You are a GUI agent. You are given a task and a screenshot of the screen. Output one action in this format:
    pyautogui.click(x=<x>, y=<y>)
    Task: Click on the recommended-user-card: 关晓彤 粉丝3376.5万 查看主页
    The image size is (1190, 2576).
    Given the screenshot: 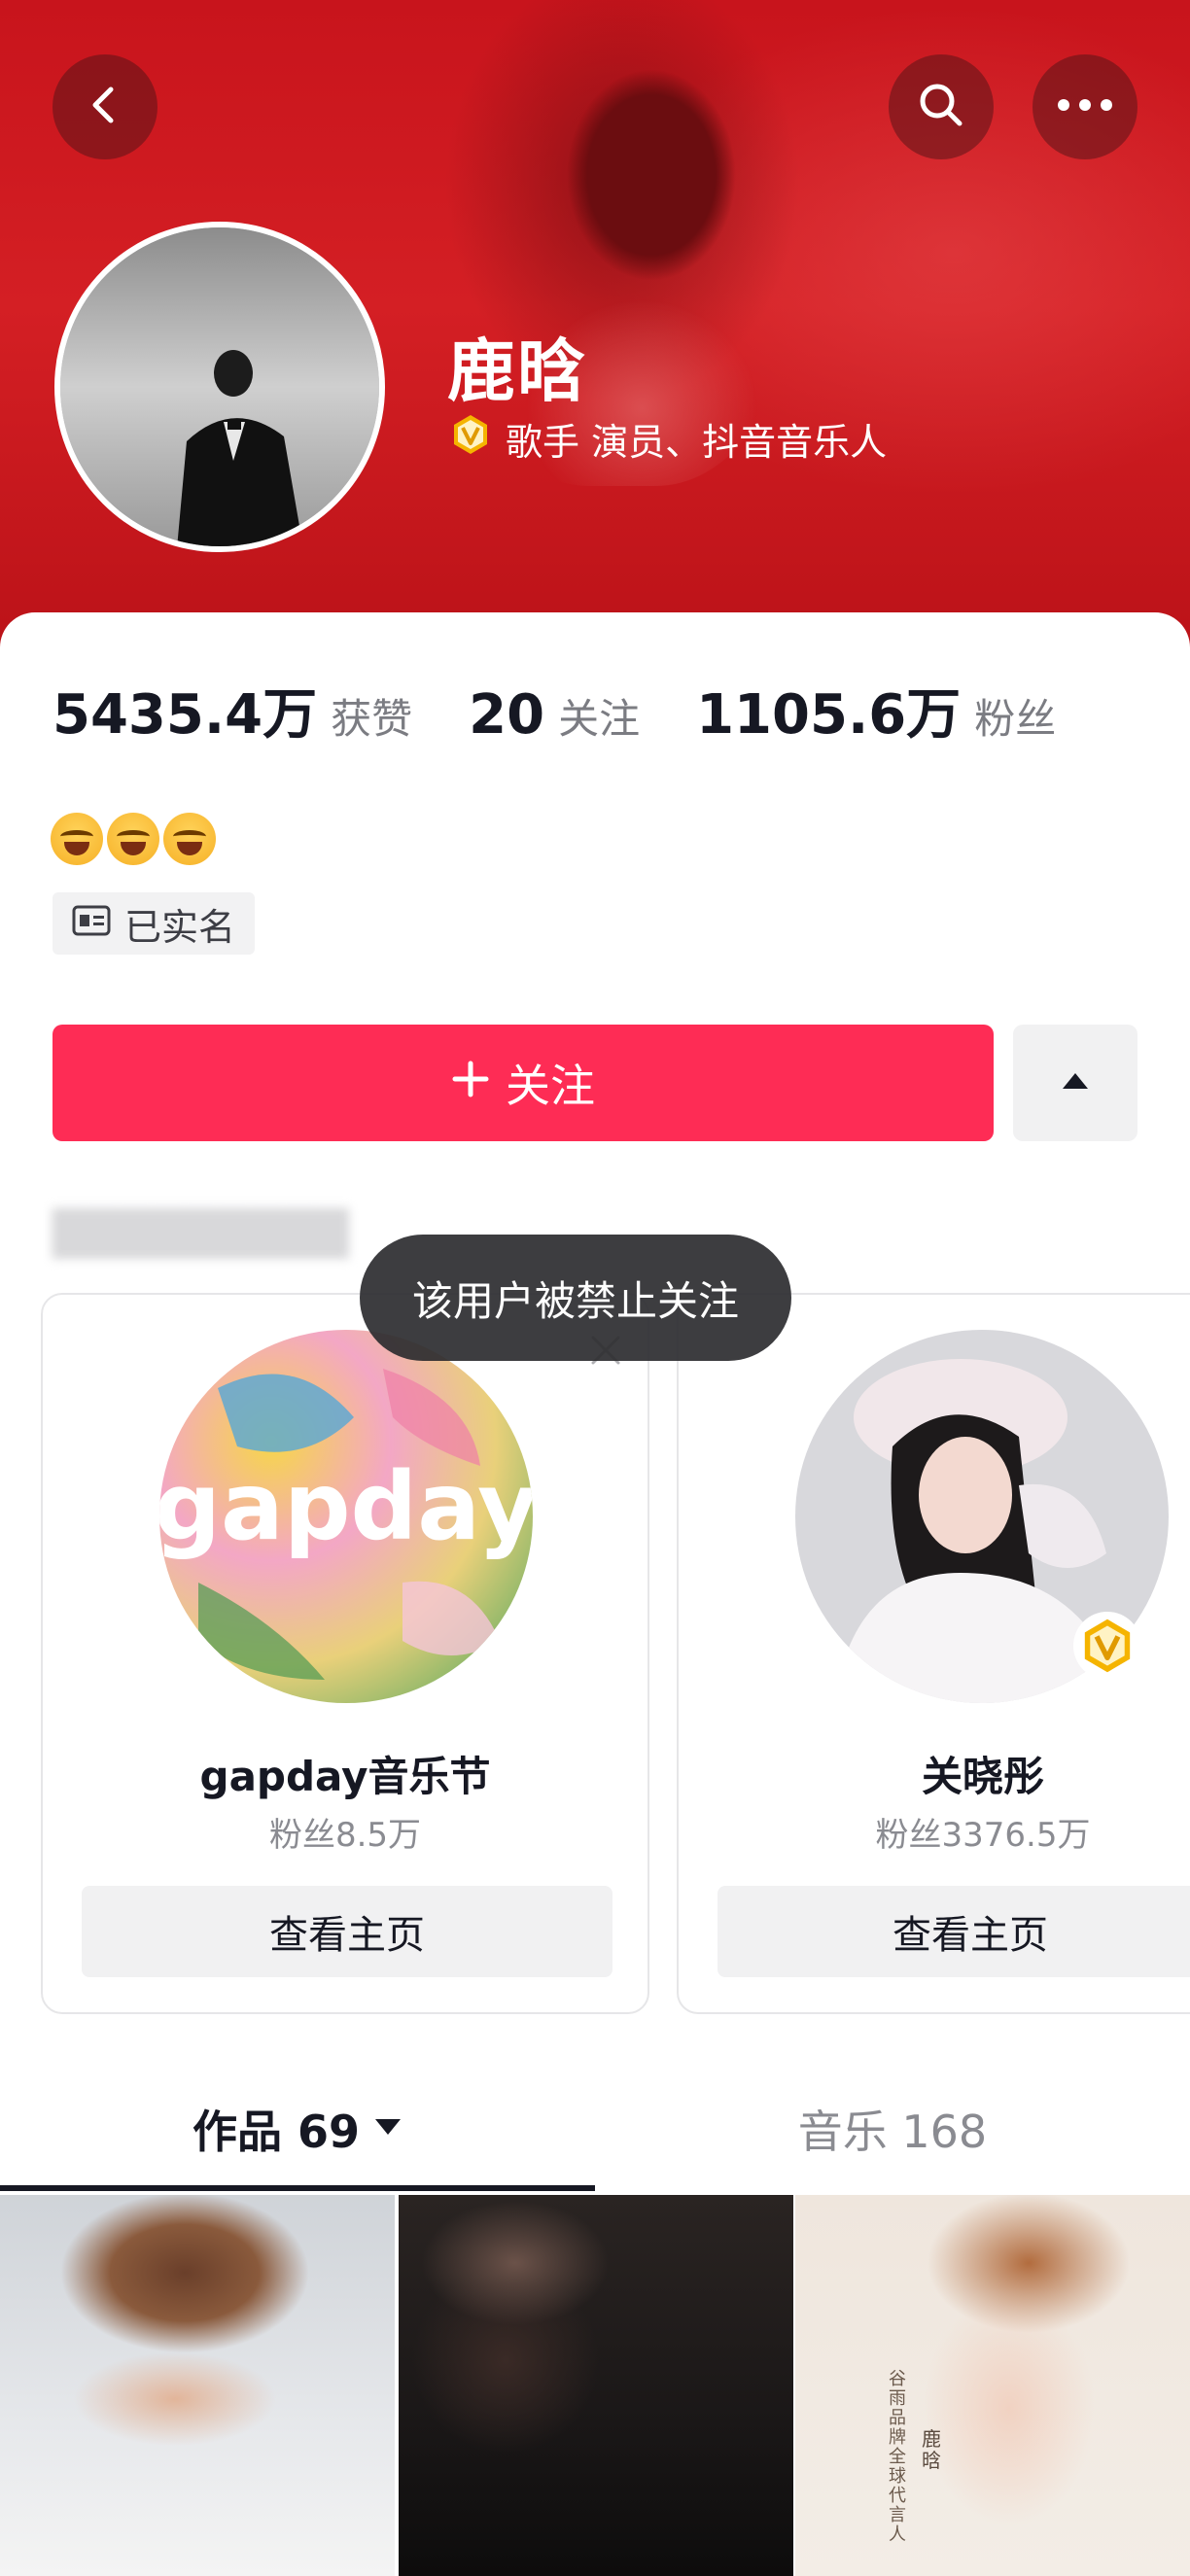 What is the action you would take?
    pyautogui.click(x=933, y=1654)
    